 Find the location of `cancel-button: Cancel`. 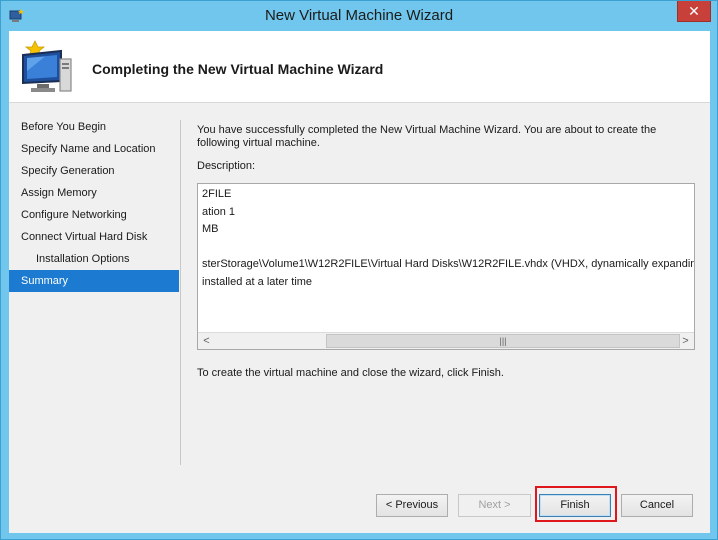

cancel-button: Cancel is located at coordinates (657, 505).